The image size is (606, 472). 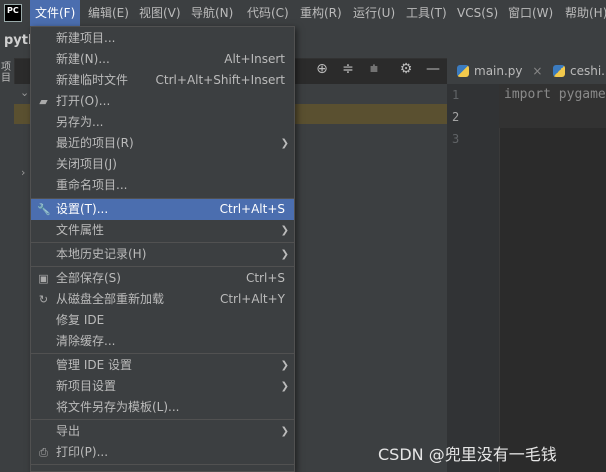 I want to click on hide-panel-icon: —, so click(x=433, y=69).